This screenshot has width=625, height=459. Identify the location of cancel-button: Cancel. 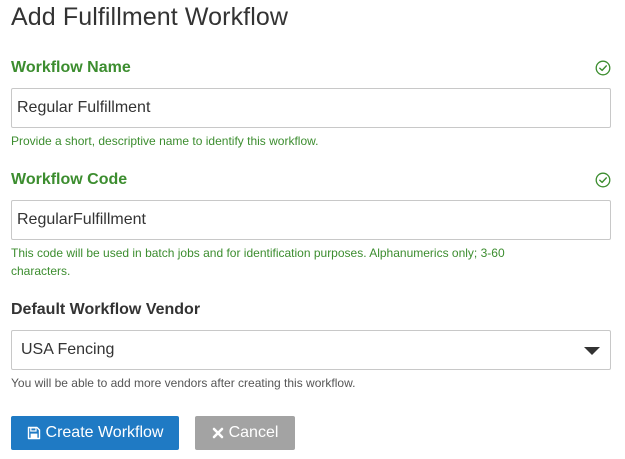
(245, 433).